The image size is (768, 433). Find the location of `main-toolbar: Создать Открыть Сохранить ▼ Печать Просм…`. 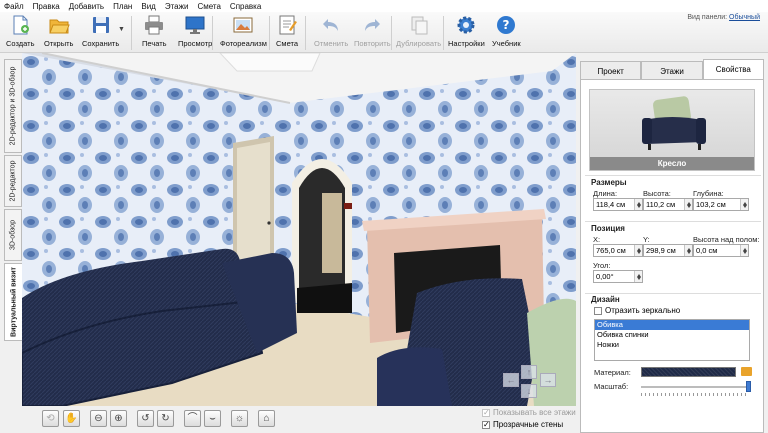

main-toolbar: Создать Открыть Сохранить ▼ Печать Просм… is located at coordinates (384, 32).